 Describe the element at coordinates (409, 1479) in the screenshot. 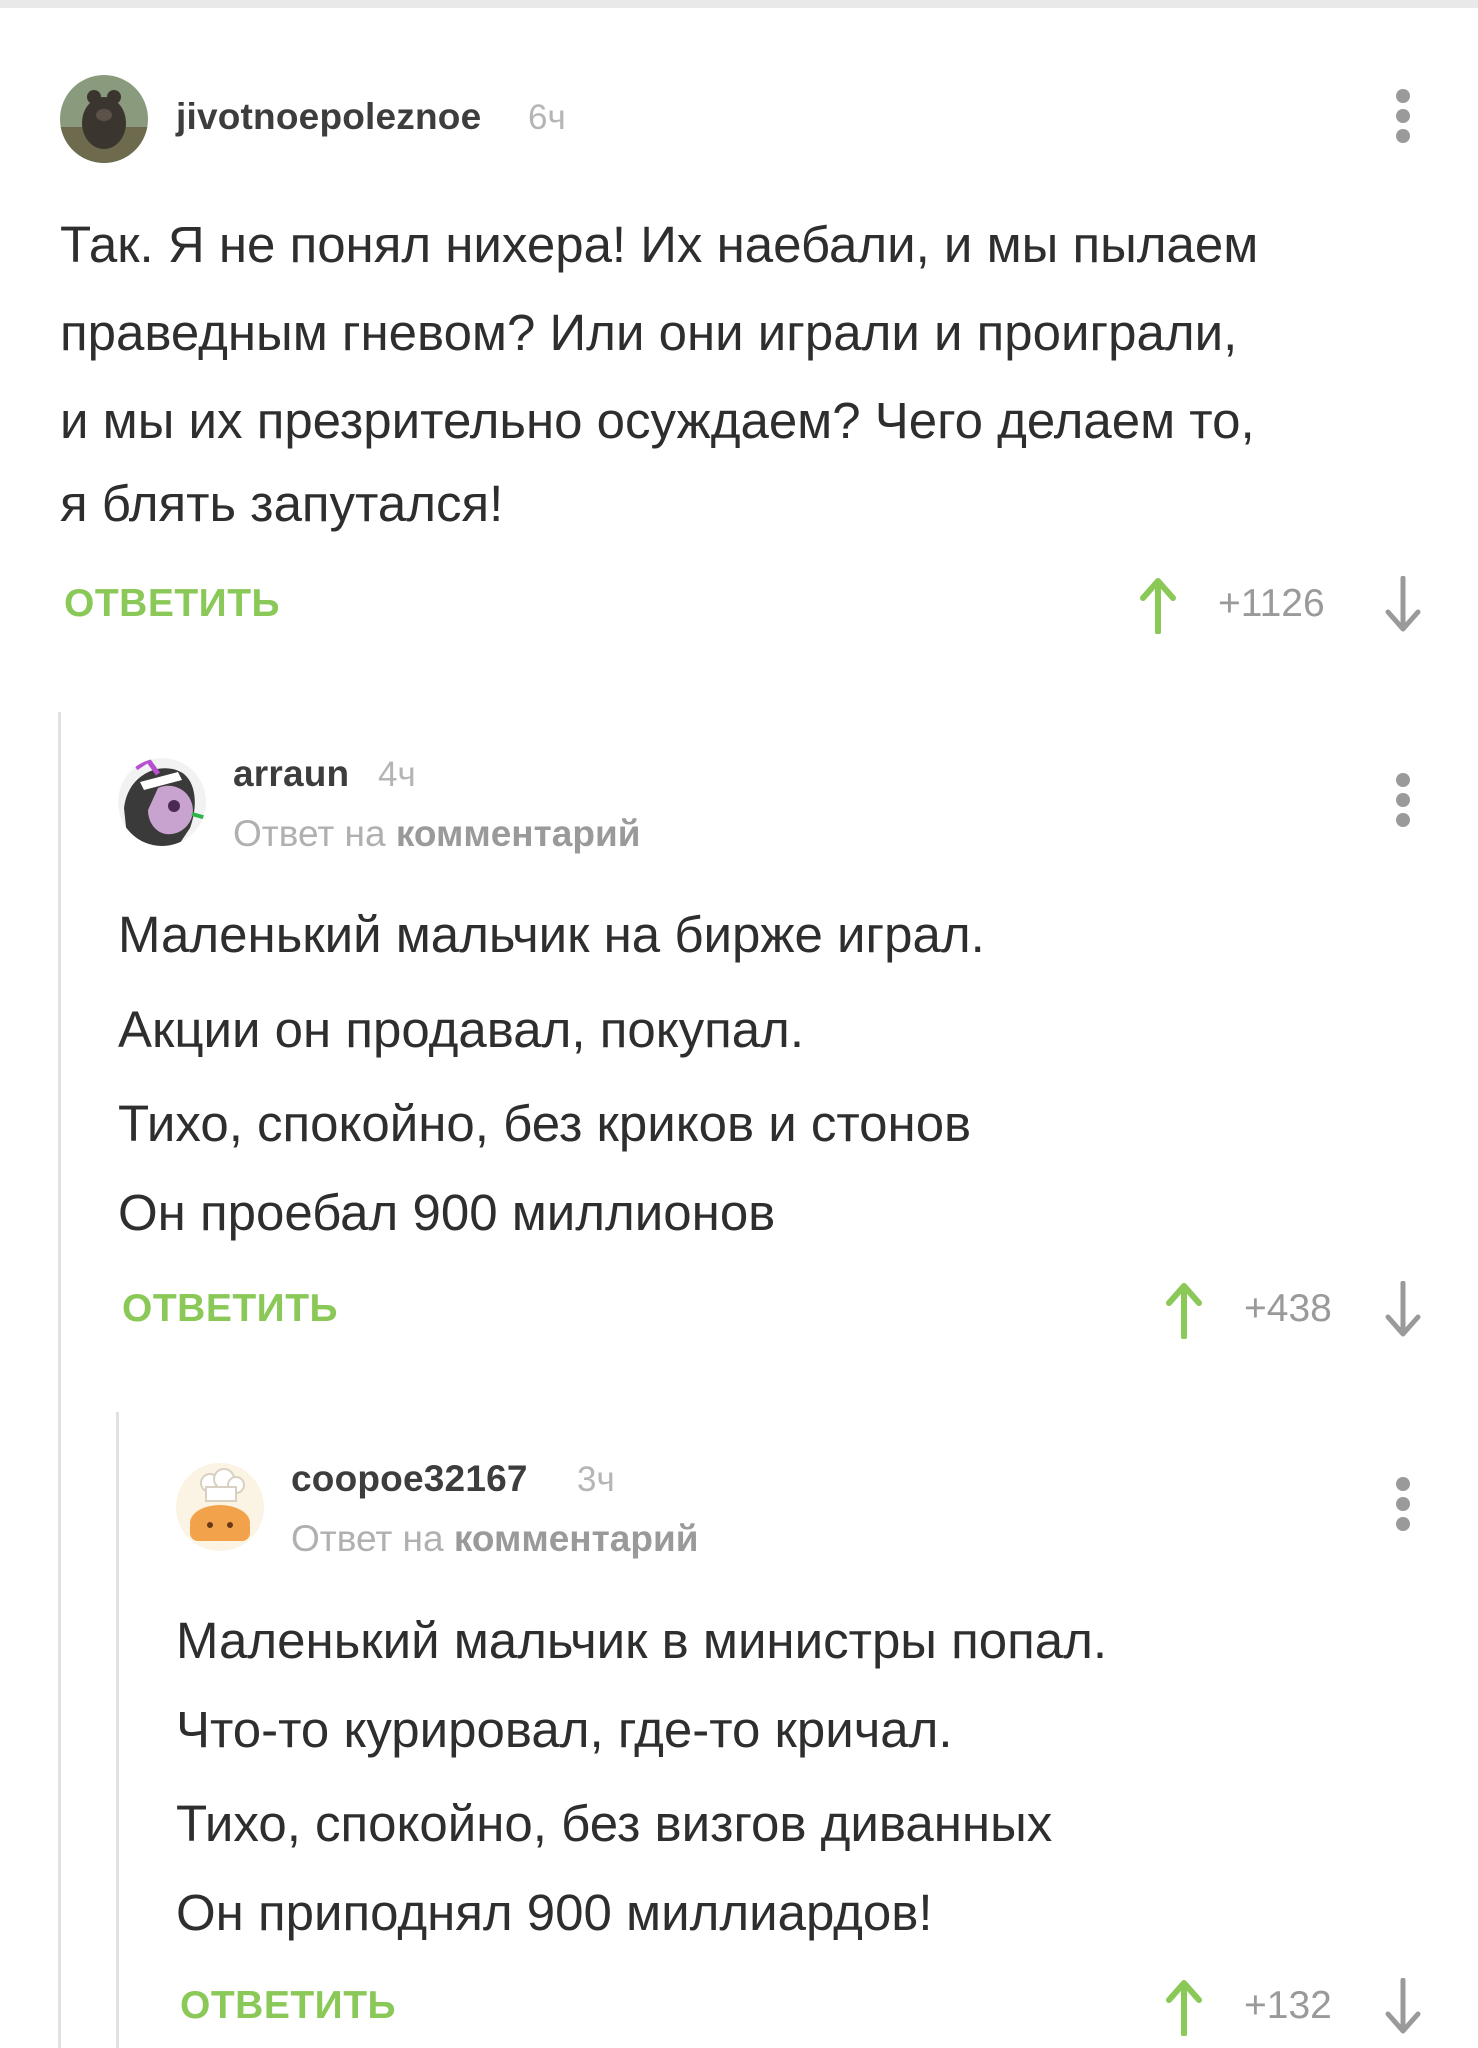

I see `comment-author: coopoe32167` at that location.